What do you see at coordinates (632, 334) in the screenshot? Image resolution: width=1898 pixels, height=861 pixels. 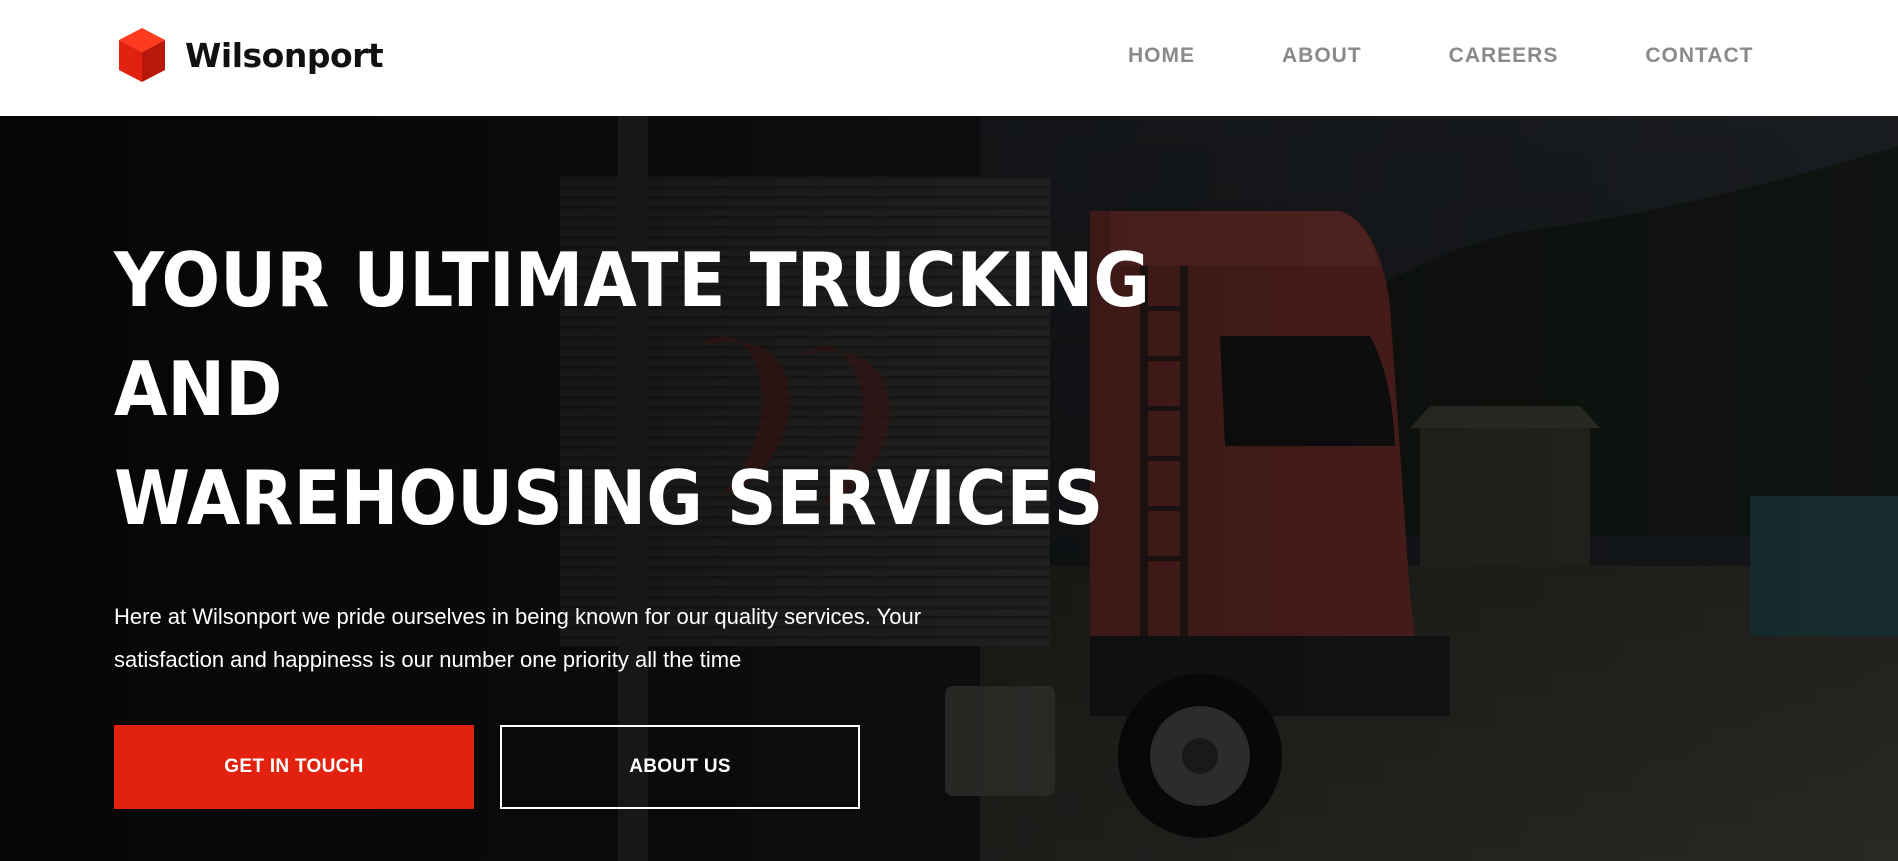 I see `hero-headline-line1: YOUR ULTIMATE TRUCKING AND` at bounding box center [632, 334].